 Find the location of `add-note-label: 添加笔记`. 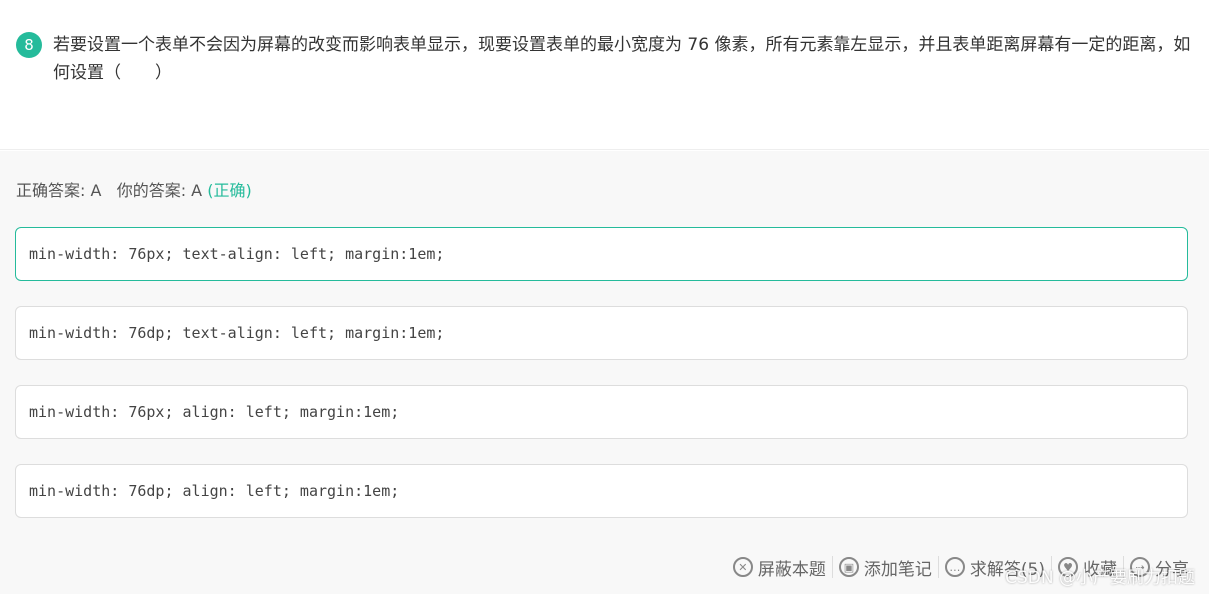

add-note-label: 添加笔记 is located at coordinates (897, 569).